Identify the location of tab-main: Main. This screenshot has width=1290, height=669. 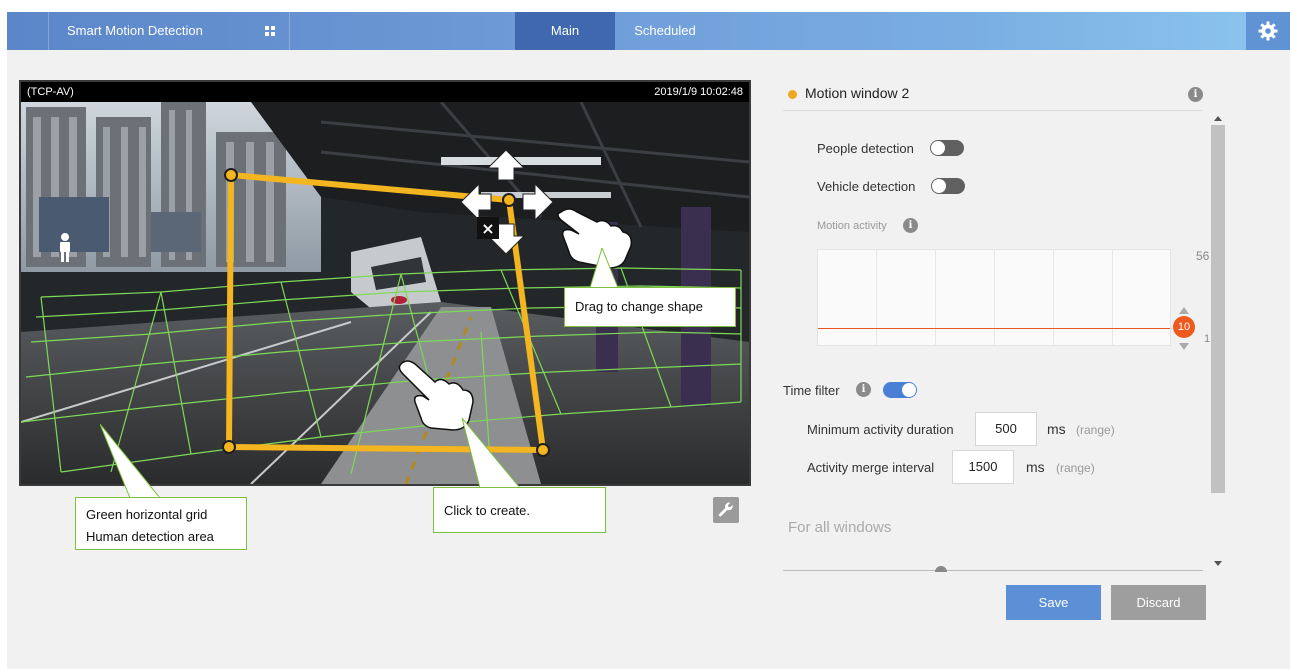
(565, 31).